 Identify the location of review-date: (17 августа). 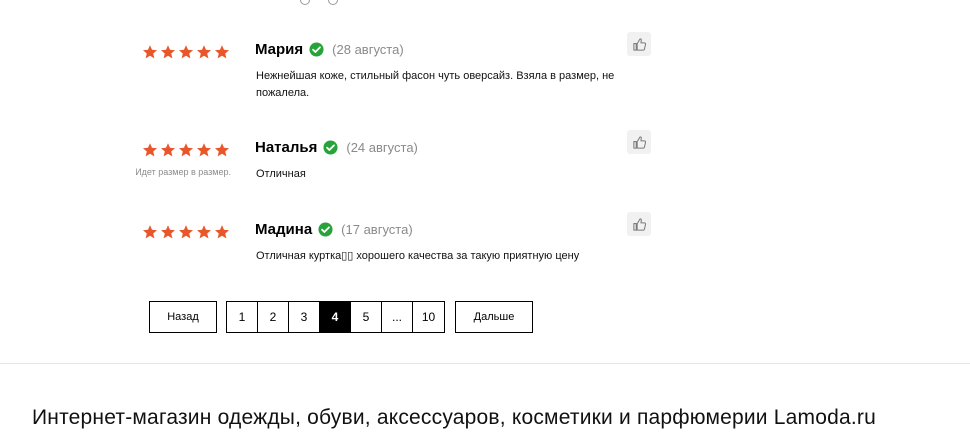
(377, 229).